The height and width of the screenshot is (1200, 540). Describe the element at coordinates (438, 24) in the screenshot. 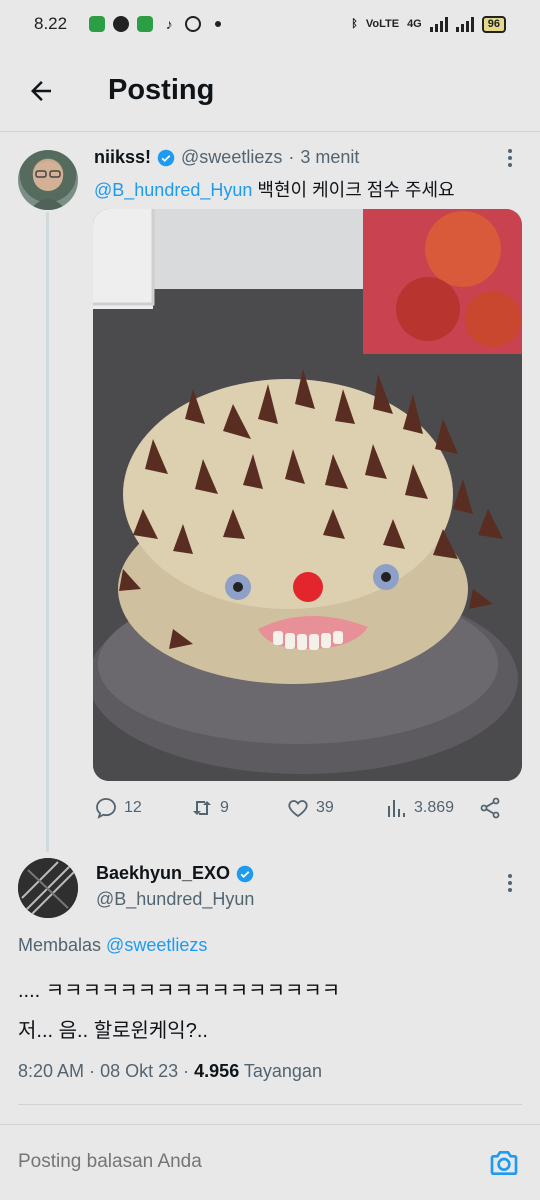

I see `signal-icon` at that location.